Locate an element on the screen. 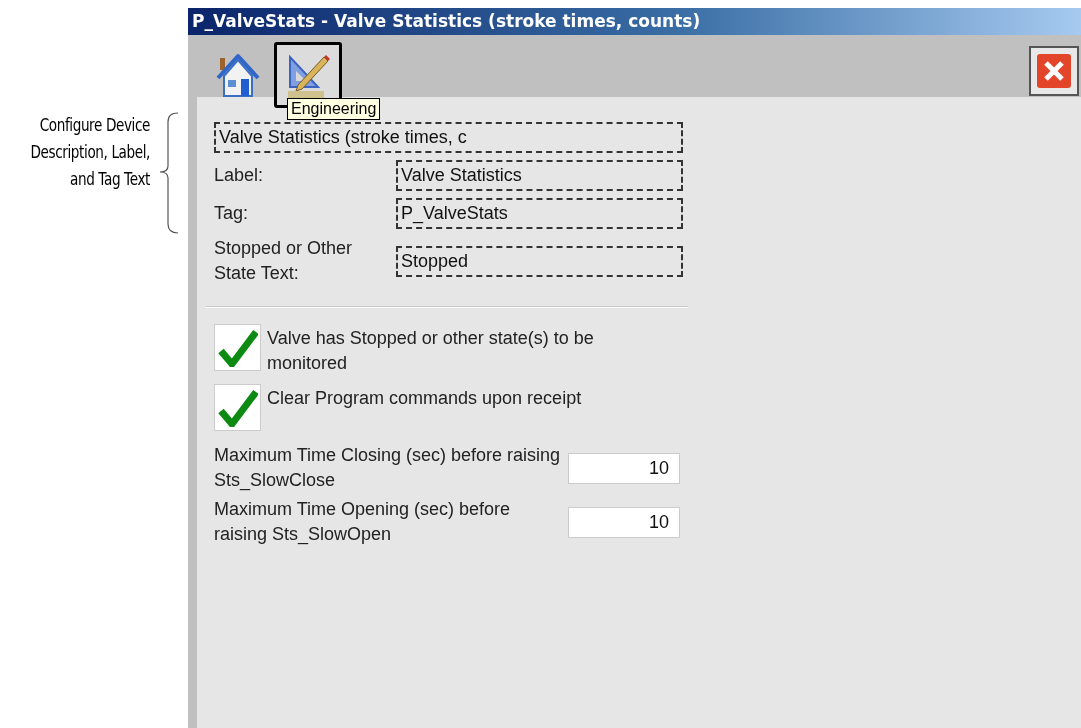 The width and height of the screenshot is (1081, 728). text-field: Stopped is located at coordinates (539, 261).